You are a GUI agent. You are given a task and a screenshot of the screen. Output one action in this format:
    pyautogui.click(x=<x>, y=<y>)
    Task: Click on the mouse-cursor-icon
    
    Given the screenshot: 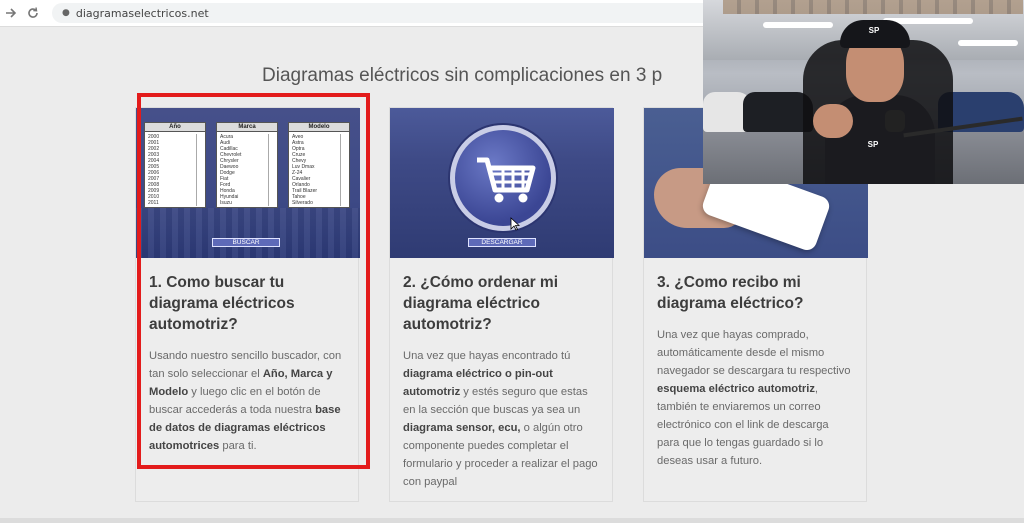 What is the action you would take?
    pyautogui.click(x=515, y=225)
    